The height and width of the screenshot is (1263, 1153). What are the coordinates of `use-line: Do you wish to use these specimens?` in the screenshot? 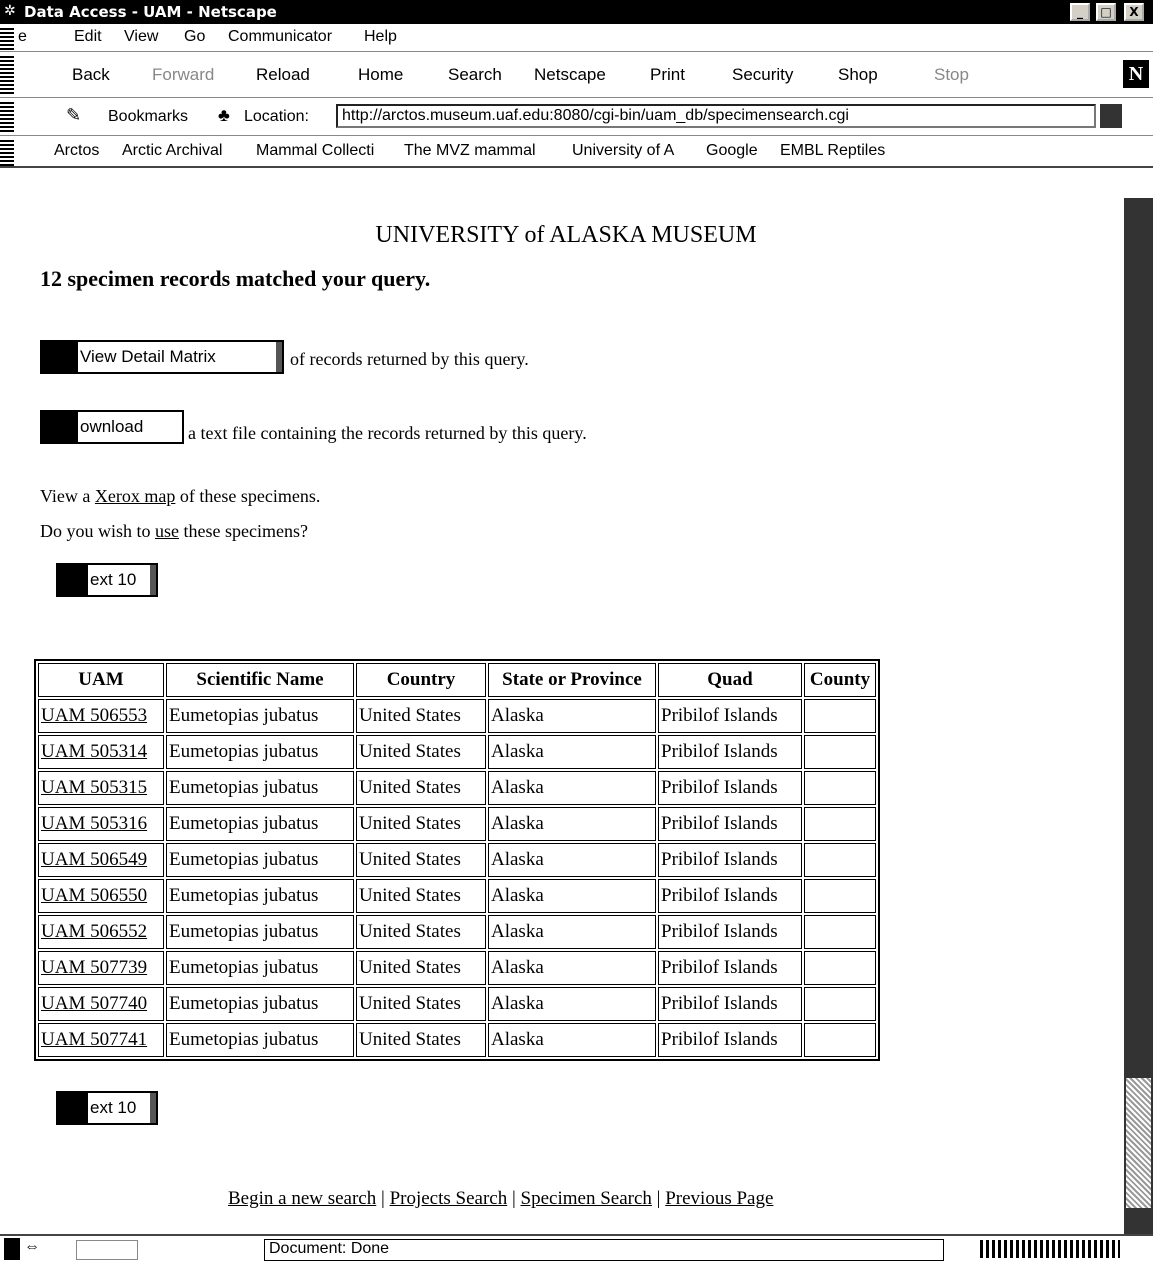 It's located at (174, 531).